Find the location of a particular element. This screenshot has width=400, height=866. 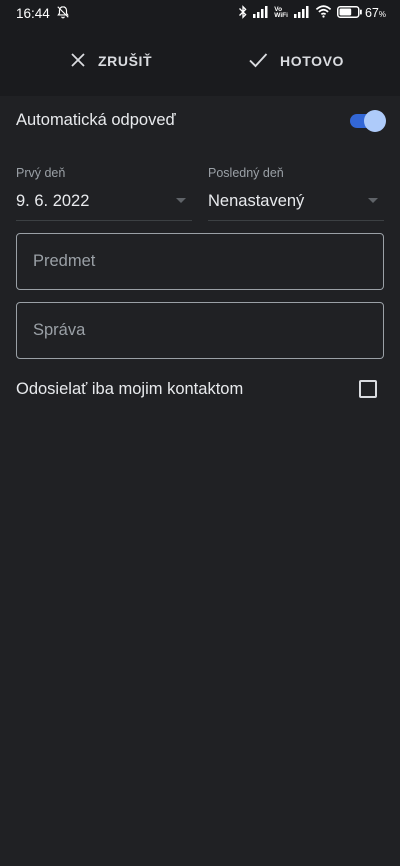

status-bar: 16:44 Vo WiFi 67% is located at coordinates (200, 13).